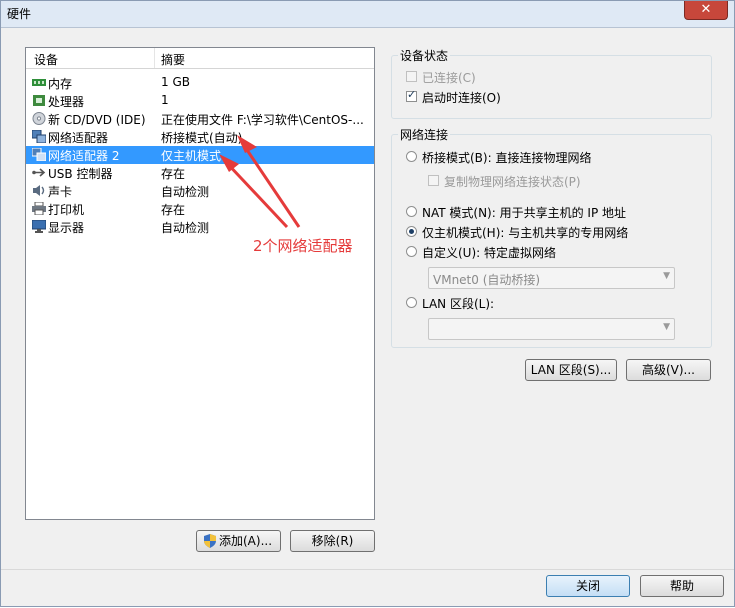  I want to click on close-label: 关闭, so click(587, 586).